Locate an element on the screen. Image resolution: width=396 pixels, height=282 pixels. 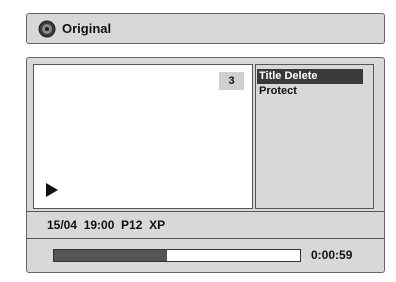
title-bar: Original is located at coordinates (205, 28).